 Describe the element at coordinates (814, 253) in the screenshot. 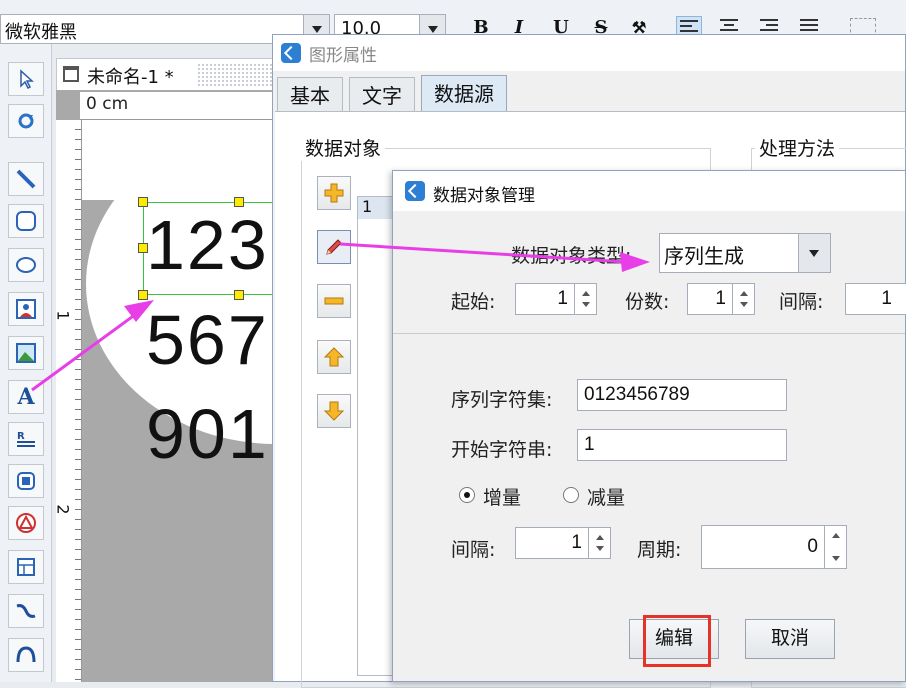

I see `chevron-down-icon` at that location.